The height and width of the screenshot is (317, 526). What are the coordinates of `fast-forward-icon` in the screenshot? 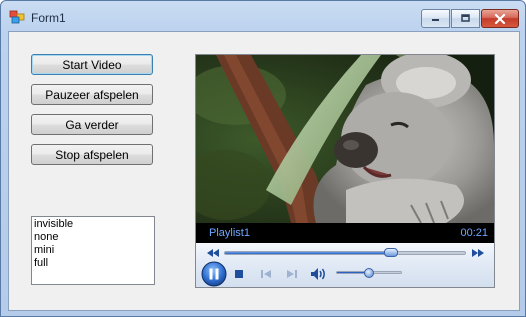 It's located at (478, 253).